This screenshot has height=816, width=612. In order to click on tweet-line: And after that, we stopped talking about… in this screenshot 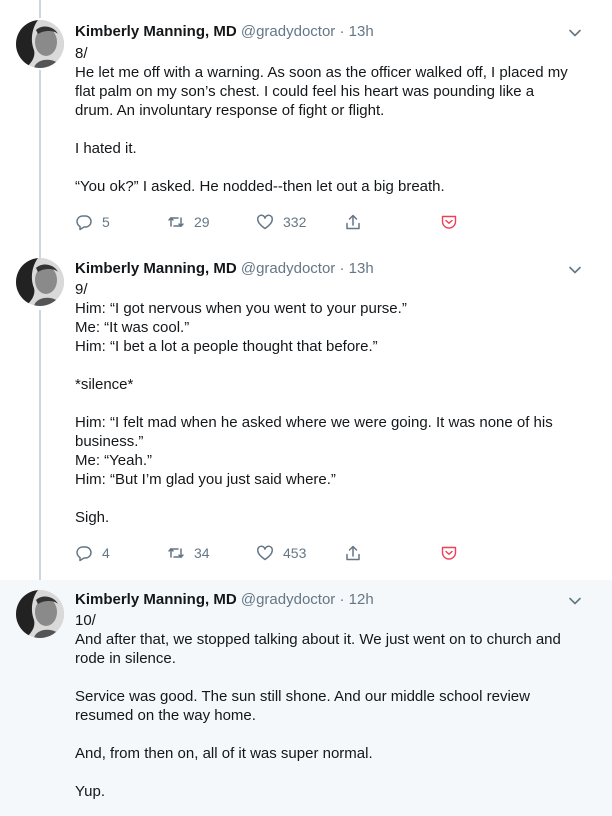, I will do `click(318, 639)`.